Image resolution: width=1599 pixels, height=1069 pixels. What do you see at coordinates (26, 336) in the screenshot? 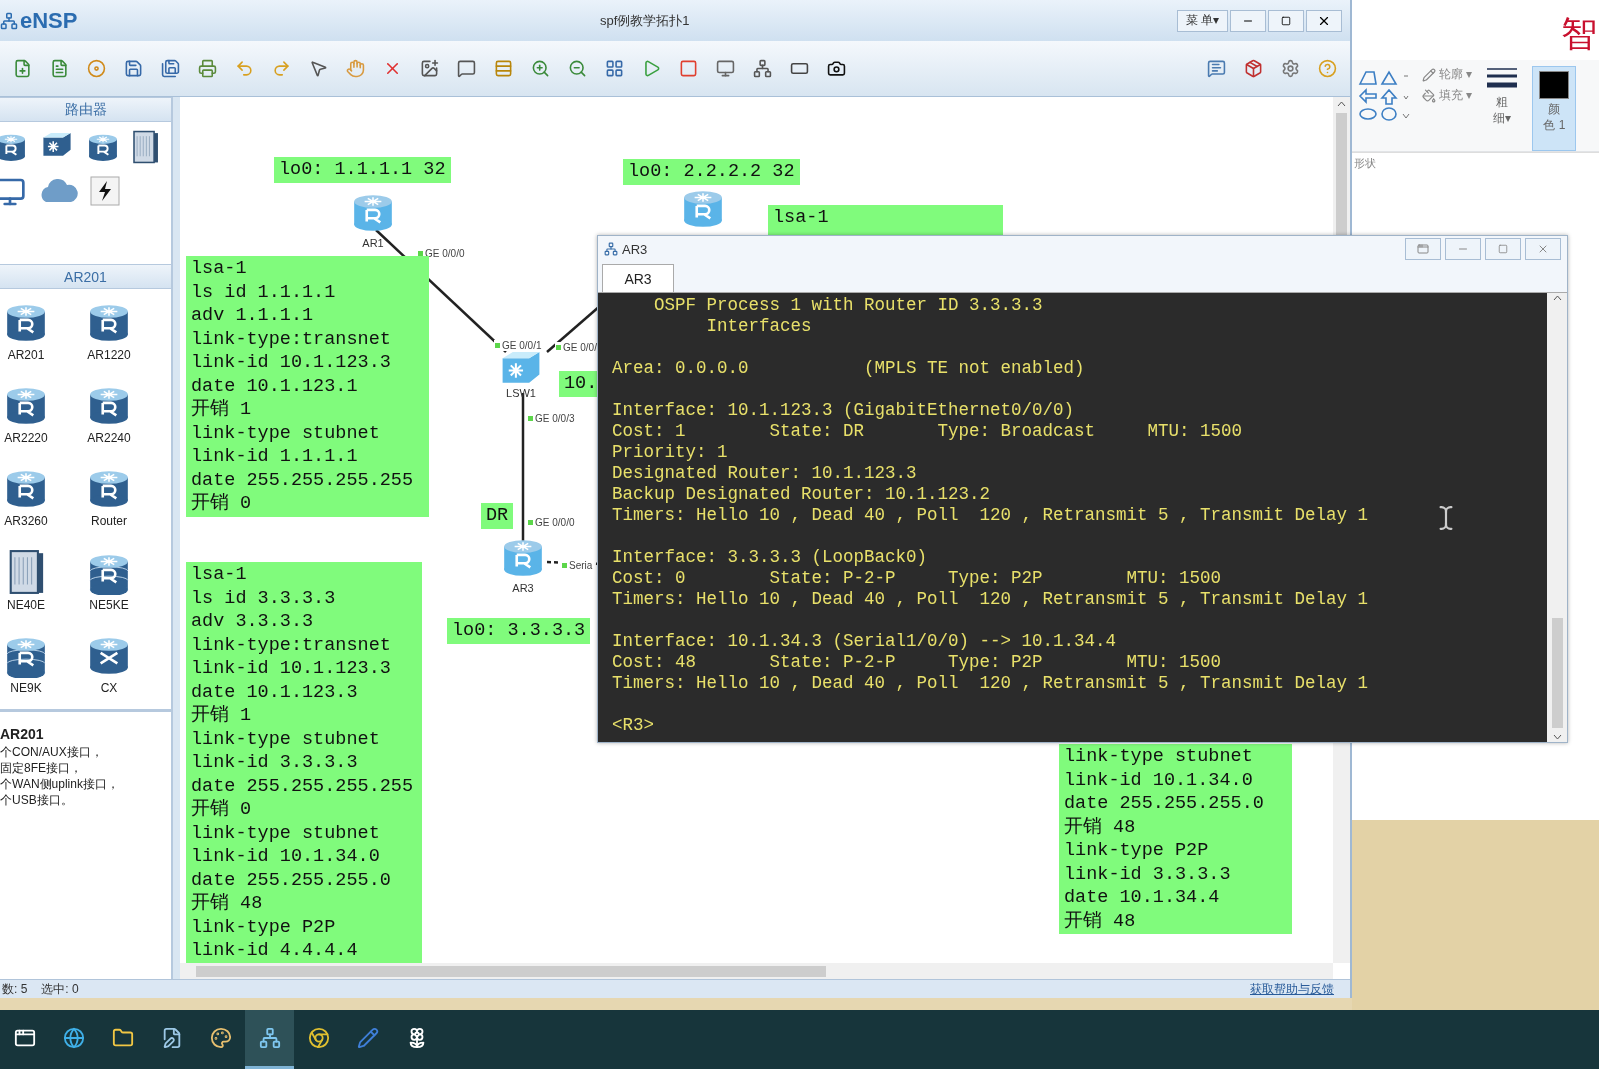
I see `device-item: AR201` at bounding box center [26, 336].